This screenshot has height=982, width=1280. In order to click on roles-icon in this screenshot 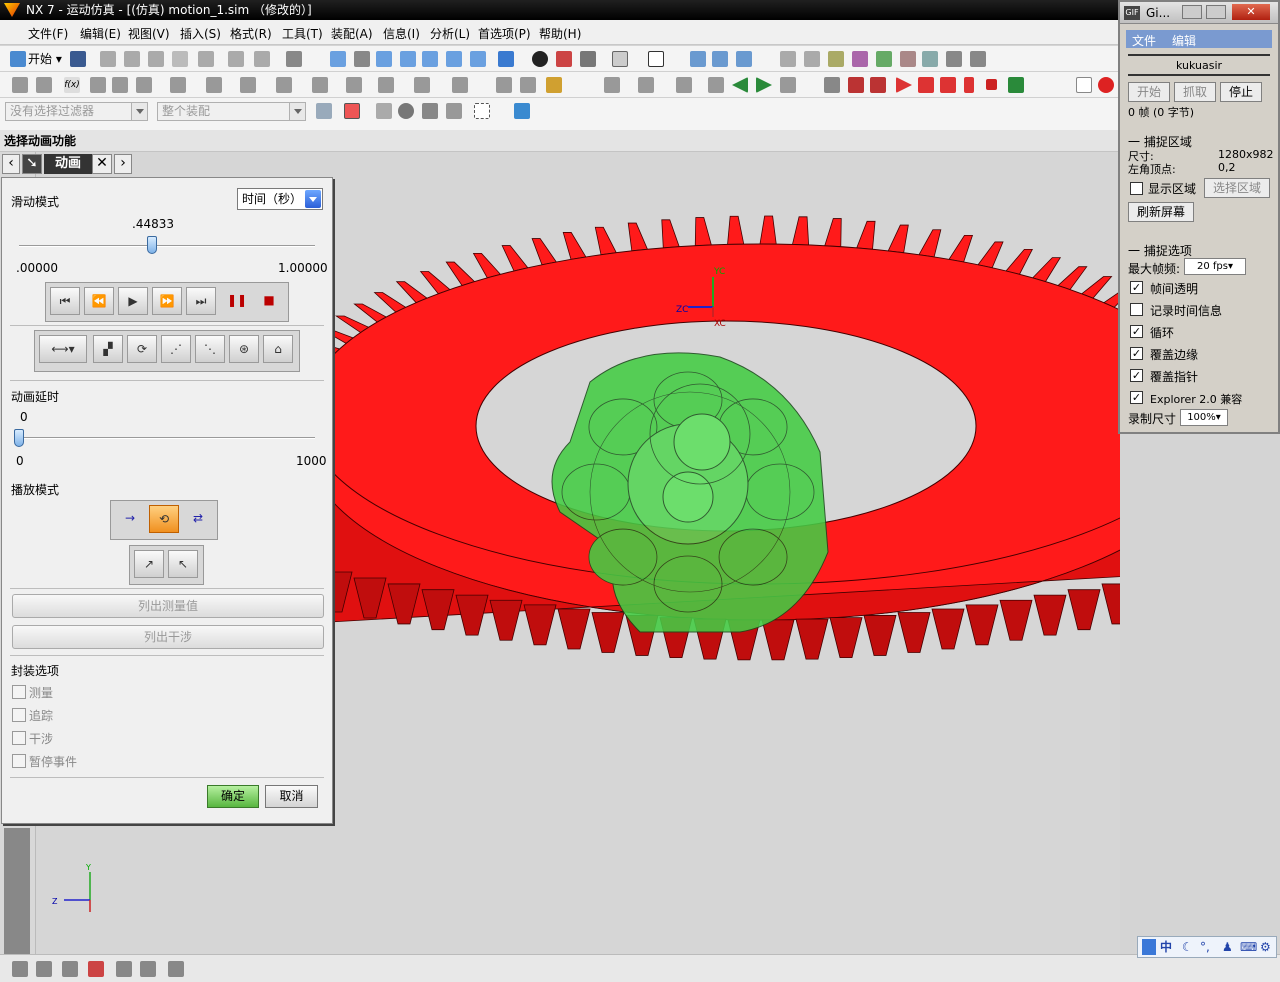, I will do `click(176, 969)`.